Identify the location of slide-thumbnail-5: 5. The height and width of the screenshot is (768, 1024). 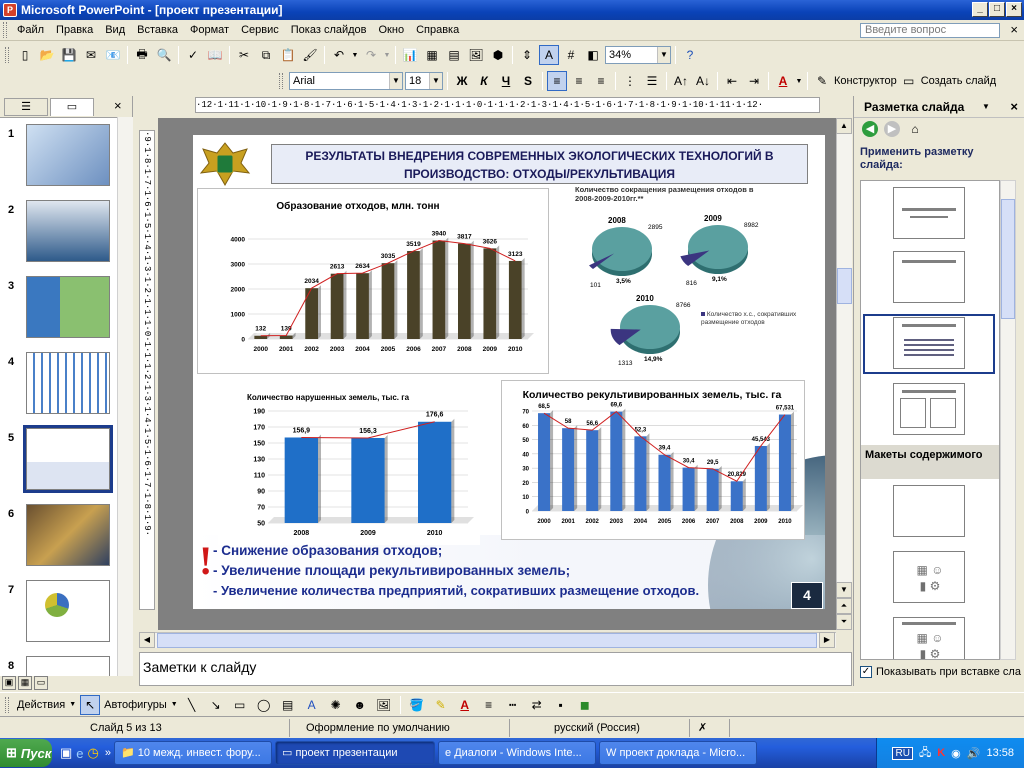
(66, 459).